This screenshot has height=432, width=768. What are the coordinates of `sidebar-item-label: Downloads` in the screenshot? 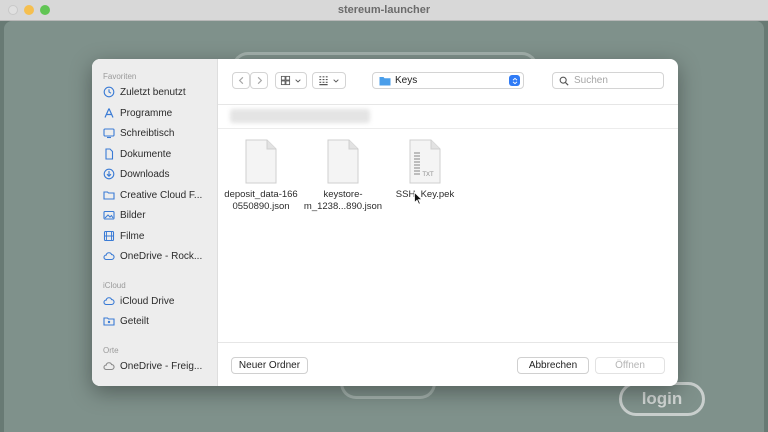 It's located at (145, 174).